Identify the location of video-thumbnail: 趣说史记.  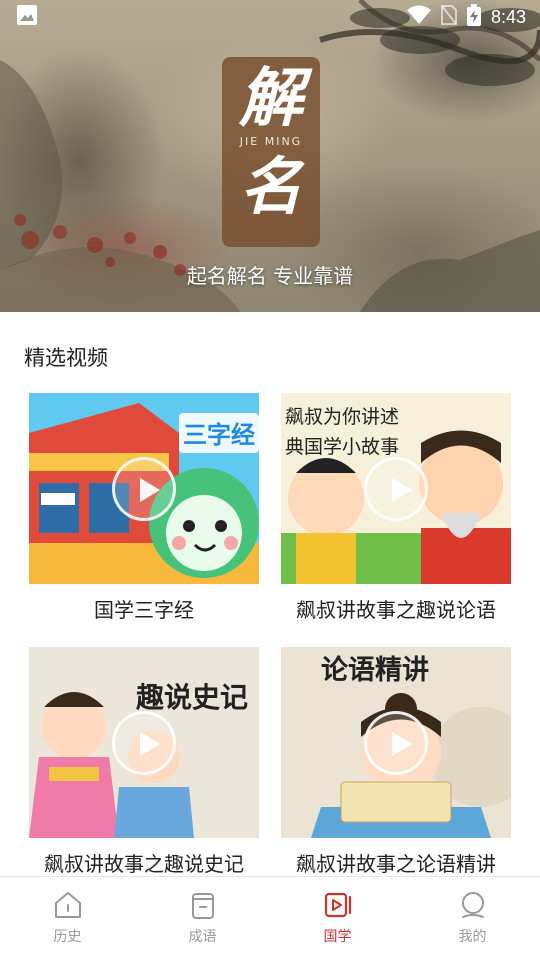
(144, 742).